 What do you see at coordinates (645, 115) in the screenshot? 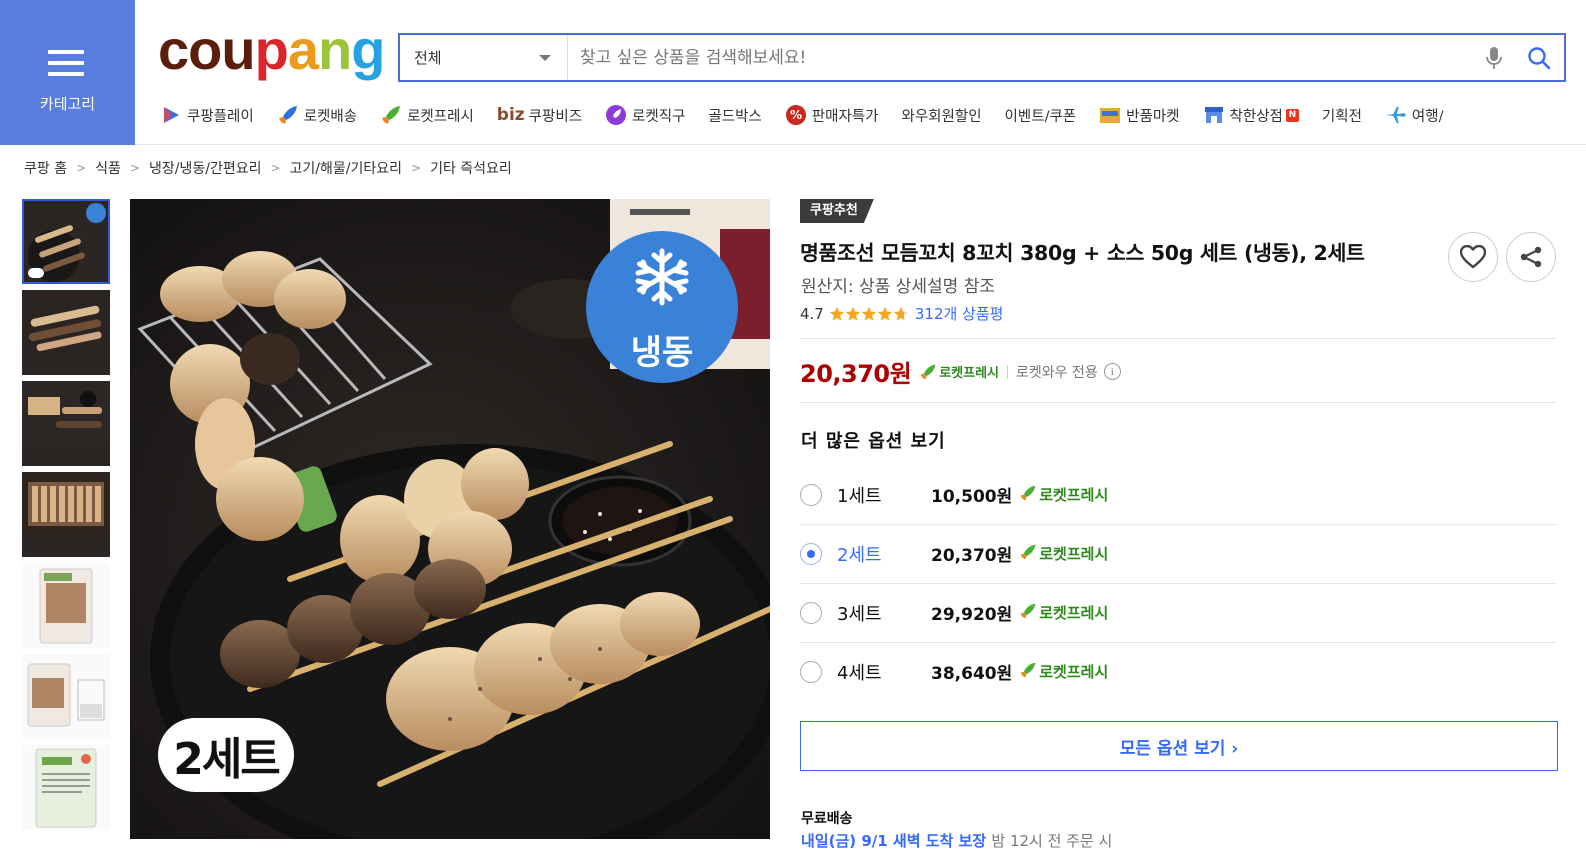
I see `nav-item-rocket-global: 로켓직구` at bounding box center [645, 115].